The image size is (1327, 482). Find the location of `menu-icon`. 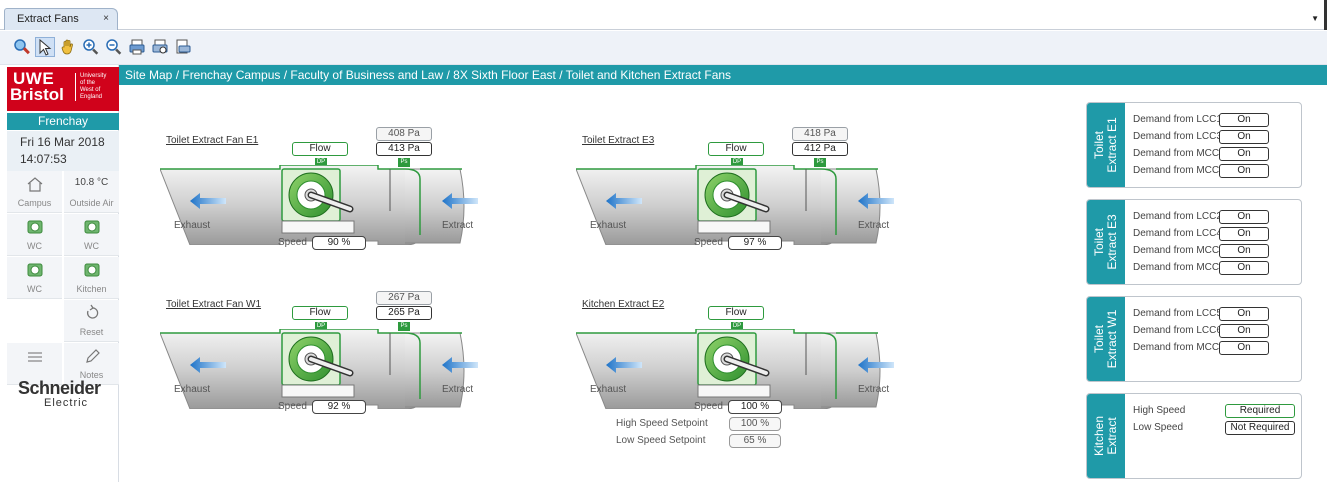

menu-icon is located at coordinates (35, 357).